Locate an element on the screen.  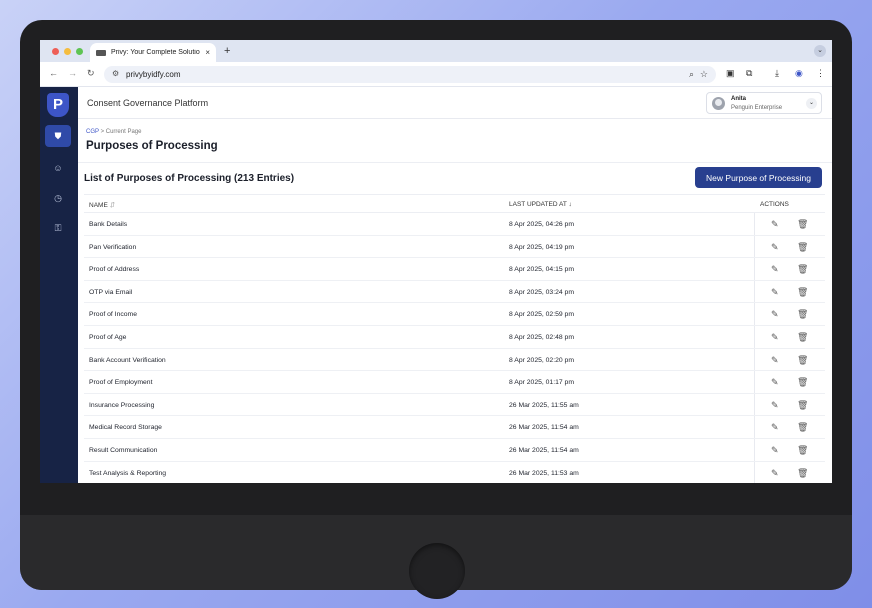
breadcrumb-current: Current Page is located at coordinates (123, 132).